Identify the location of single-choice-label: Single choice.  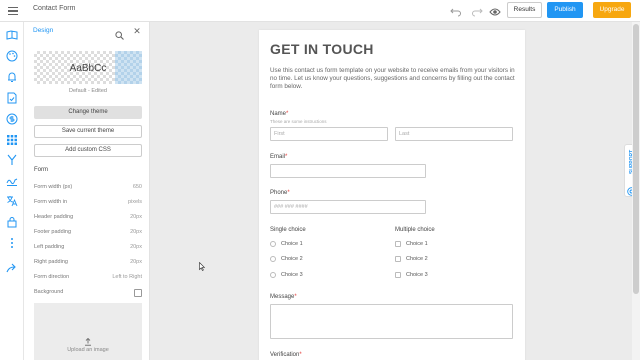
(288, 230).